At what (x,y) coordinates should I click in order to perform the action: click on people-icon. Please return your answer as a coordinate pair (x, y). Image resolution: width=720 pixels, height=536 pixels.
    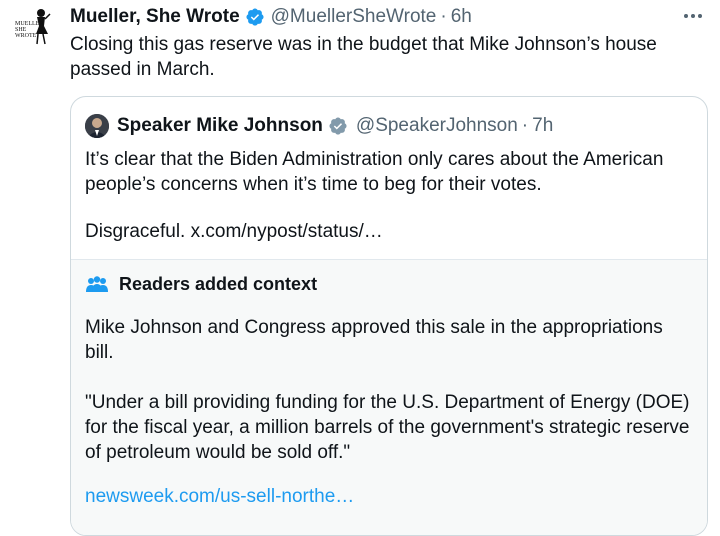
    Looking at the image, I should click on (97, 285).